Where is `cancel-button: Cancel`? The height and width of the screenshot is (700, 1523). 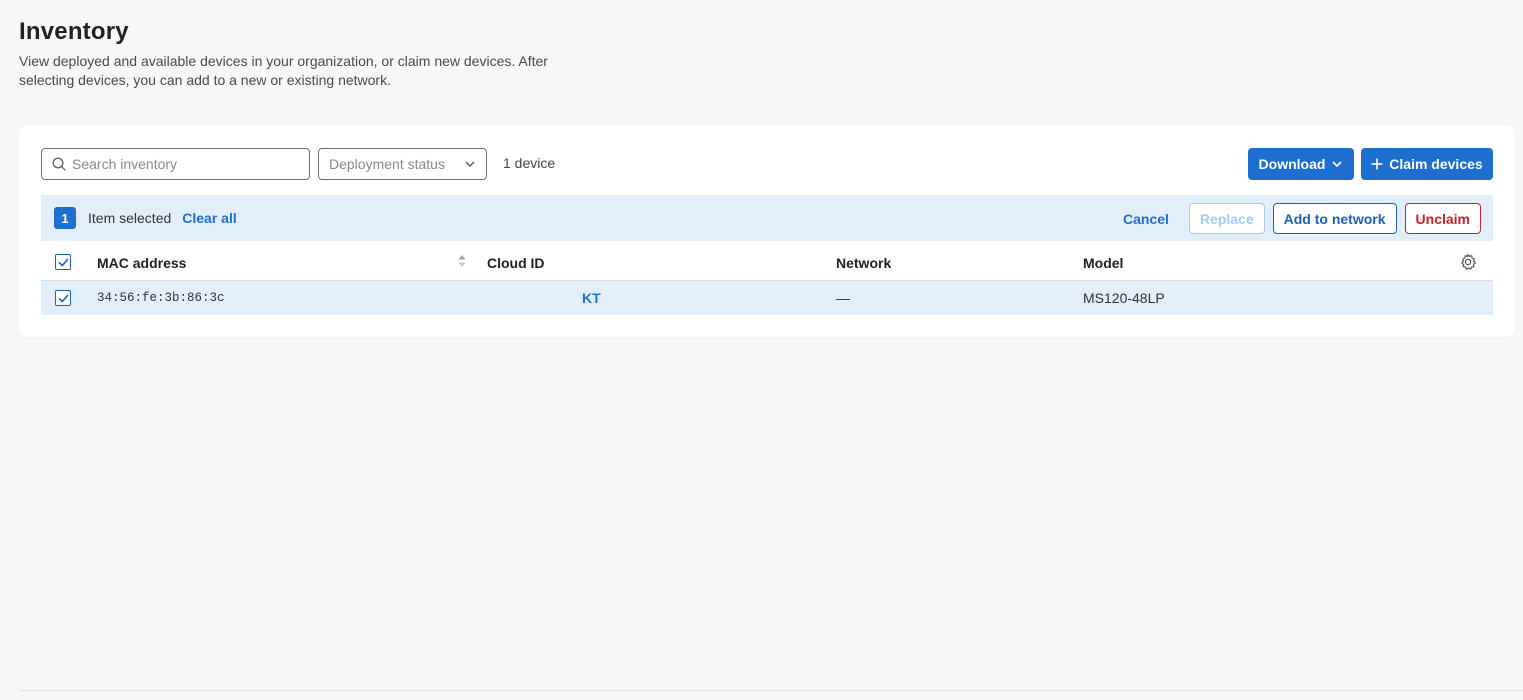
cancel-button: Cancel is located at coordinates (1146, 219).